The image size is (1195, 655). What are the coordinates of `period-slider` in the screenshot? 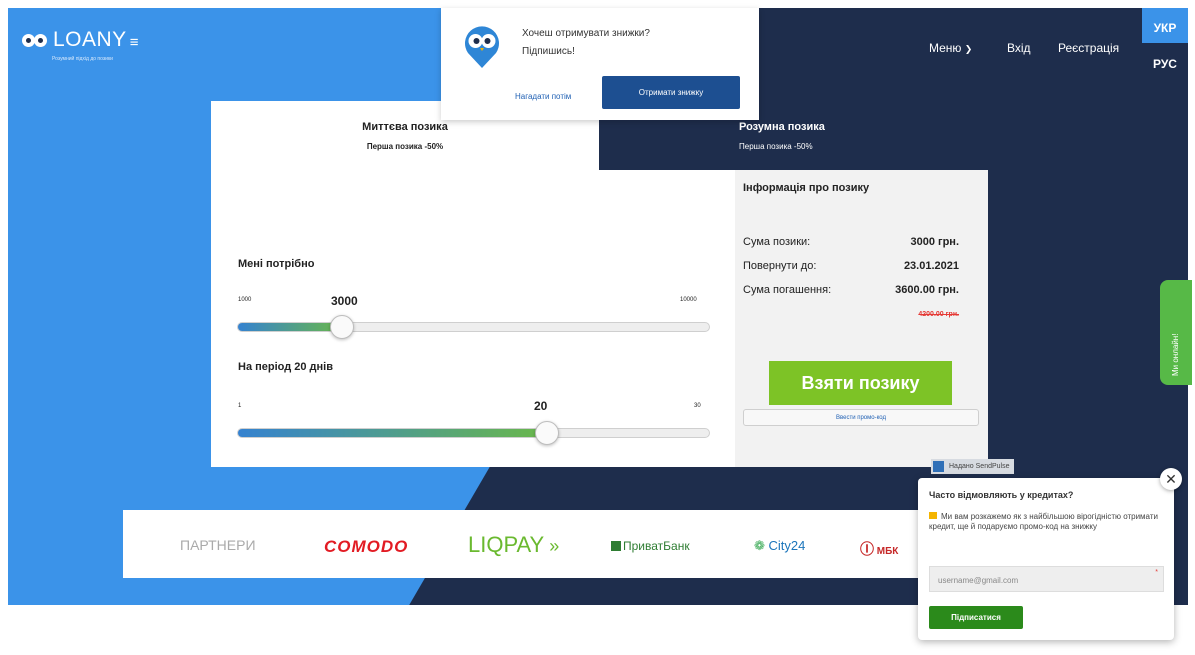 It's located at (473, 433).